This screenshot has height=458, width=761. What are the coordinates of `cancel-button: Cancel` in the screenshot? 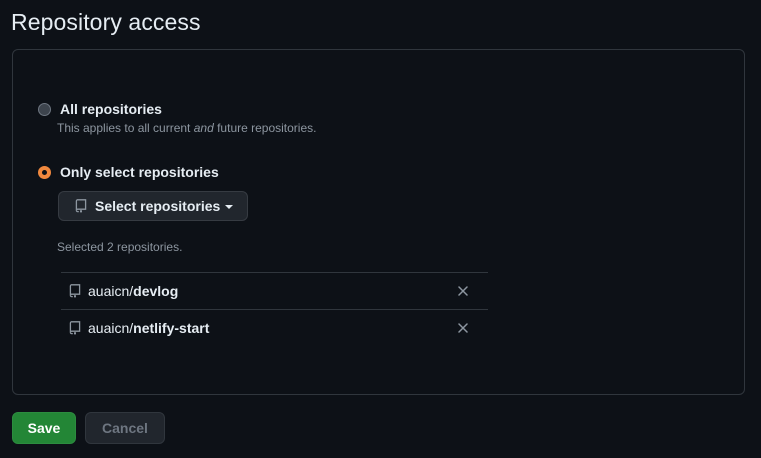 It's located at (125, 428).